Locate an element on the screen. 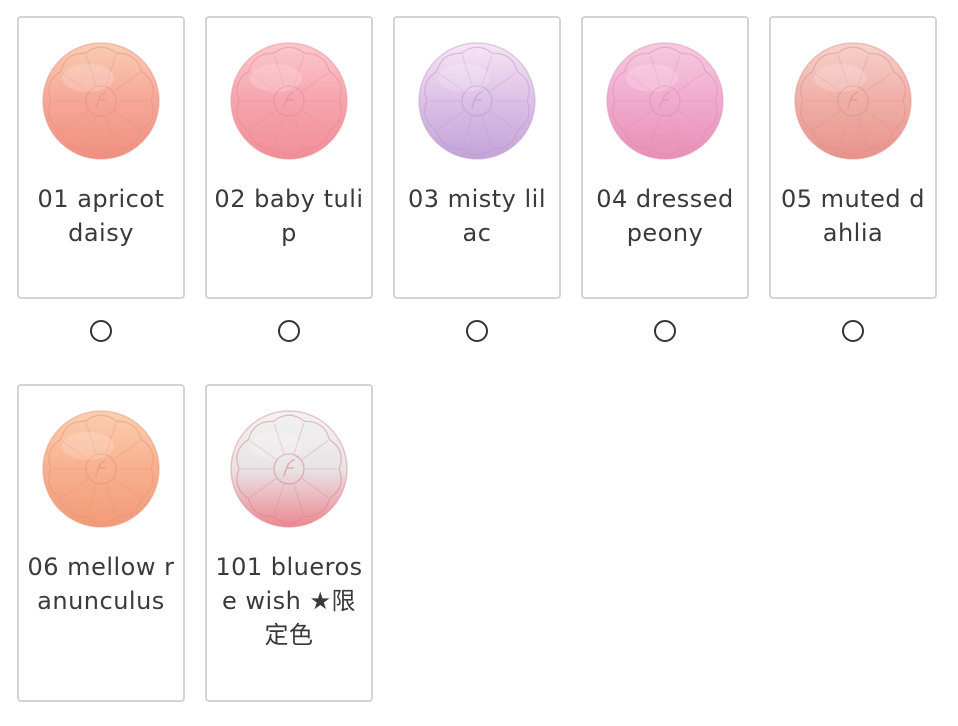  apricot-blush-compact-icon is located at coordinates (101, 101).